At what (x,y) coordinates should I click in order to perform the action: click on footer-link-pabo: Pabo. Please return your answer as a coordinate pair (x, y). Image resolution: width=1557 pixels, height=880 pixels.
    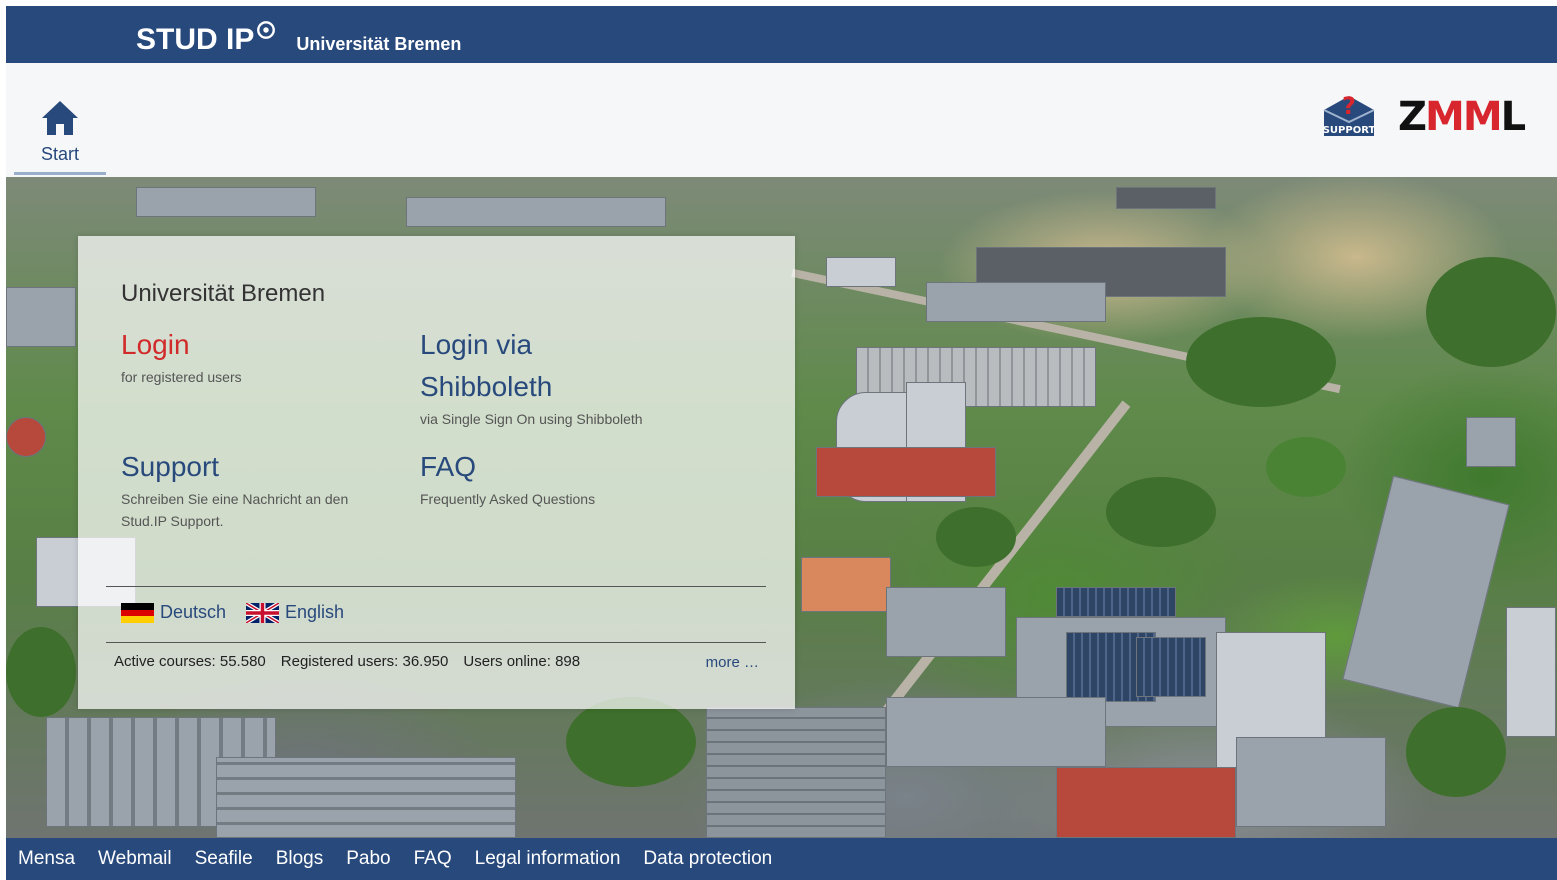
    Looking at the image, I should click on (368, 859).